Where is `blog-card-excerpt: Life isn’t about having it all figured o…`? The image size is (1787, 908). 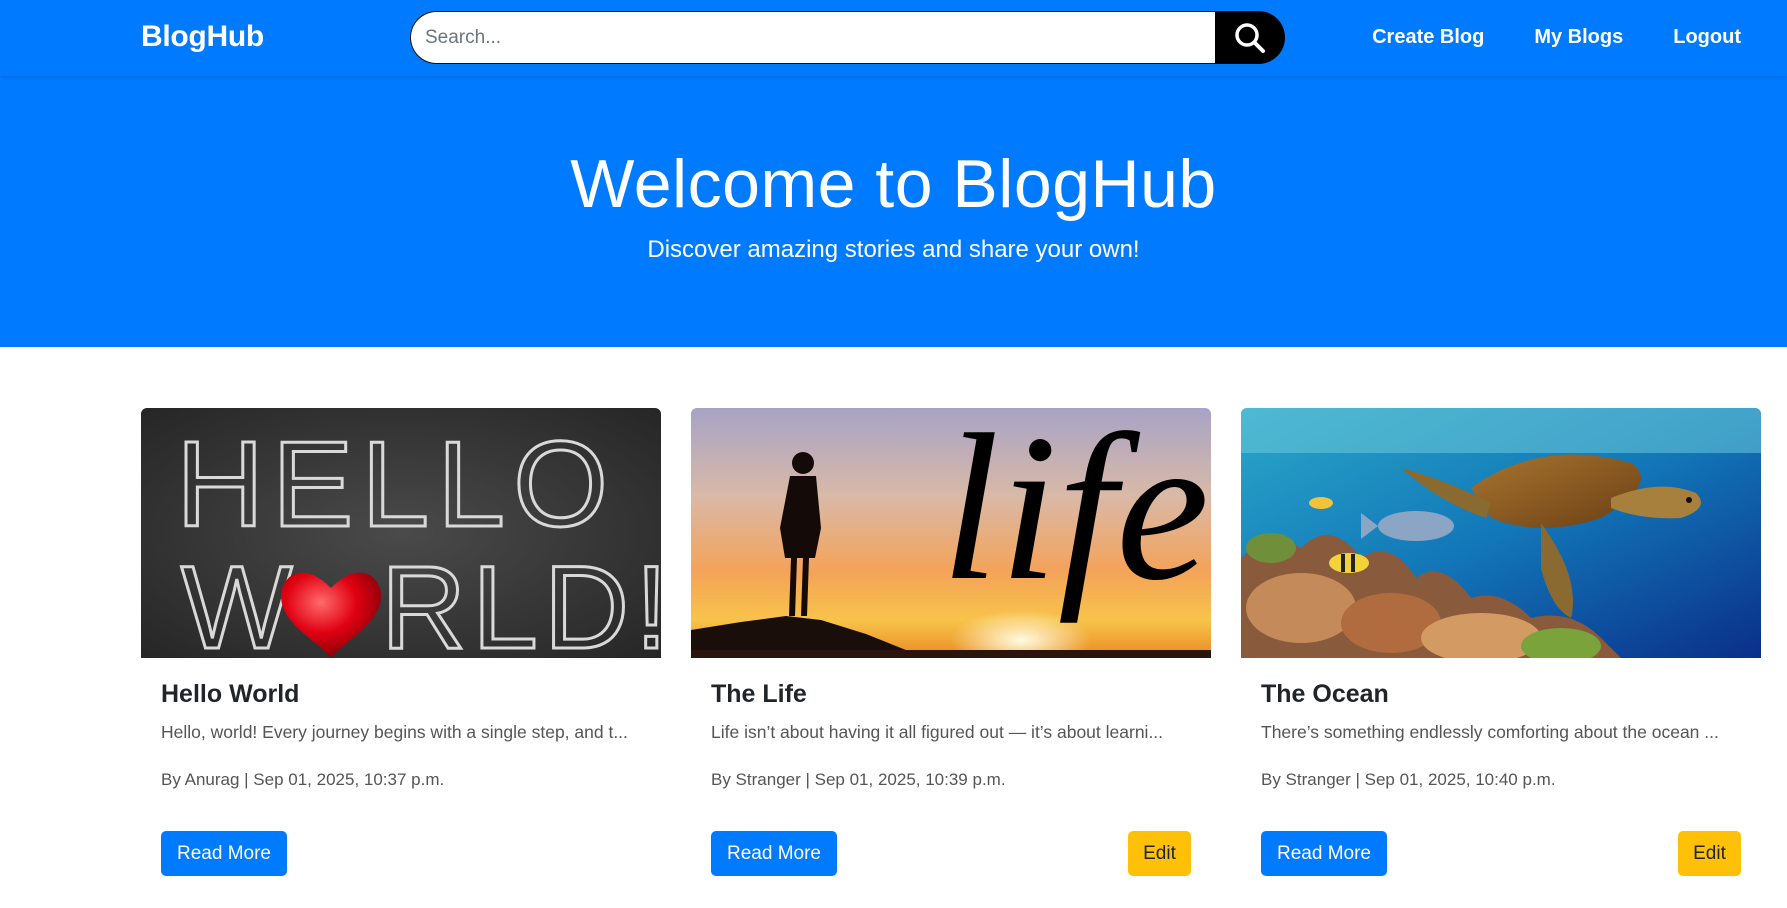 blog-card-excerpt: Life isn’t about having it all figured o… is located at coordinates (937, 732).